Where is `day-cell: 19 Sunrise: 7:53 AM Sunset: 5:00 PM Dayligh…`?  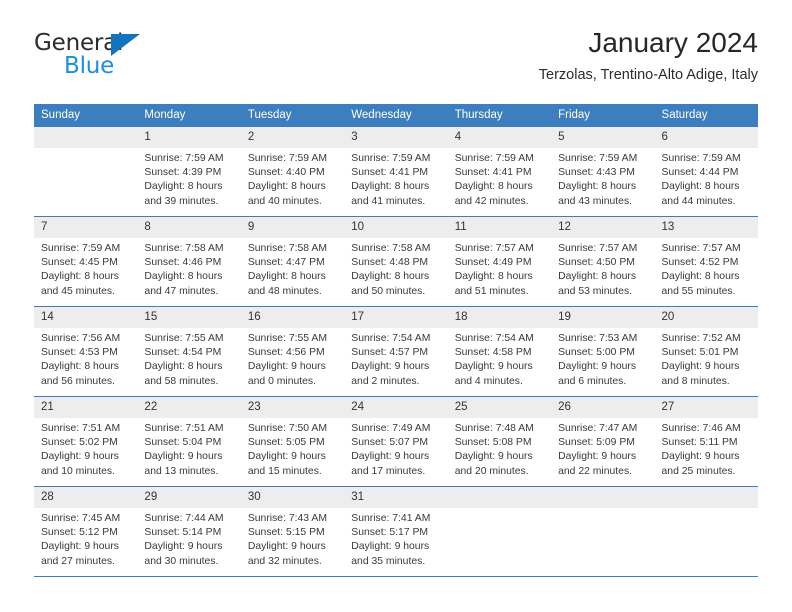 day-cell: 19 Sunrise: 7:53 AM Sunset: 5:00 PM Dayligh… is located at coordinates (603, 351).